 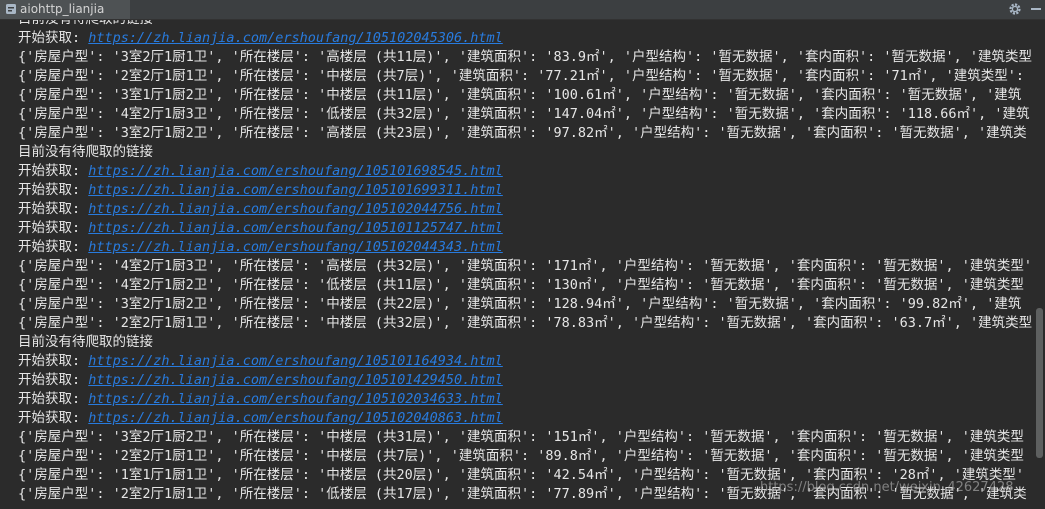 I want to click on run-tab-title: aiohttp_lianjia, so click(x=62, y=9).